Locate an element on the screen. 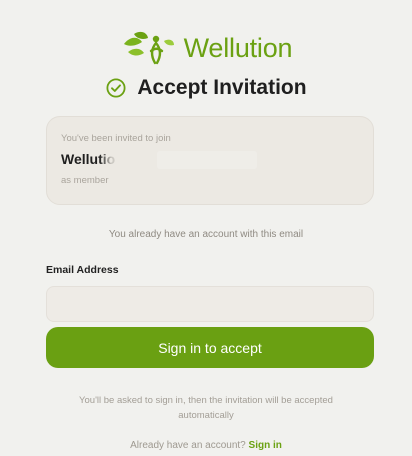 The image size is (412, 456). sign-in-accept-button: Sign in to accept is located at coordinates (210, 347).